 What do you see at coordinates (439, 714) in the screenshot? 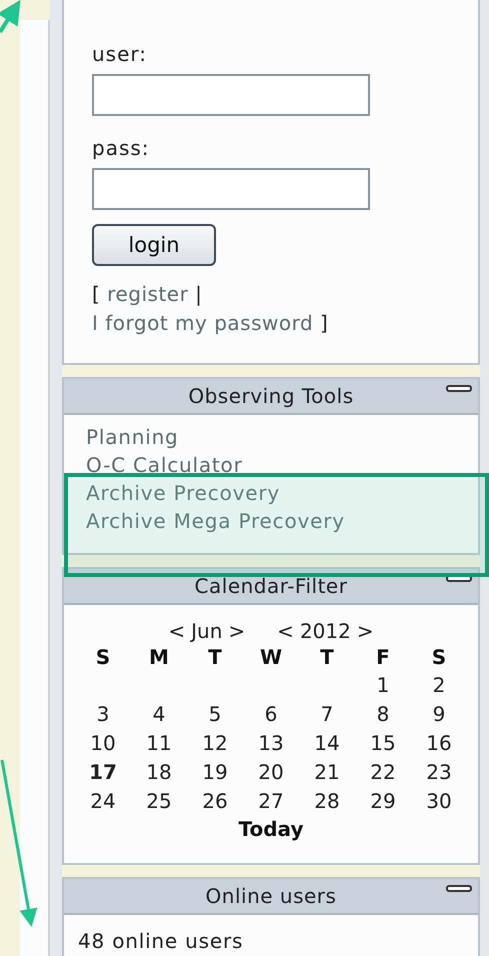
I see `calendar-day: 9` at bounding box center [439, 714].